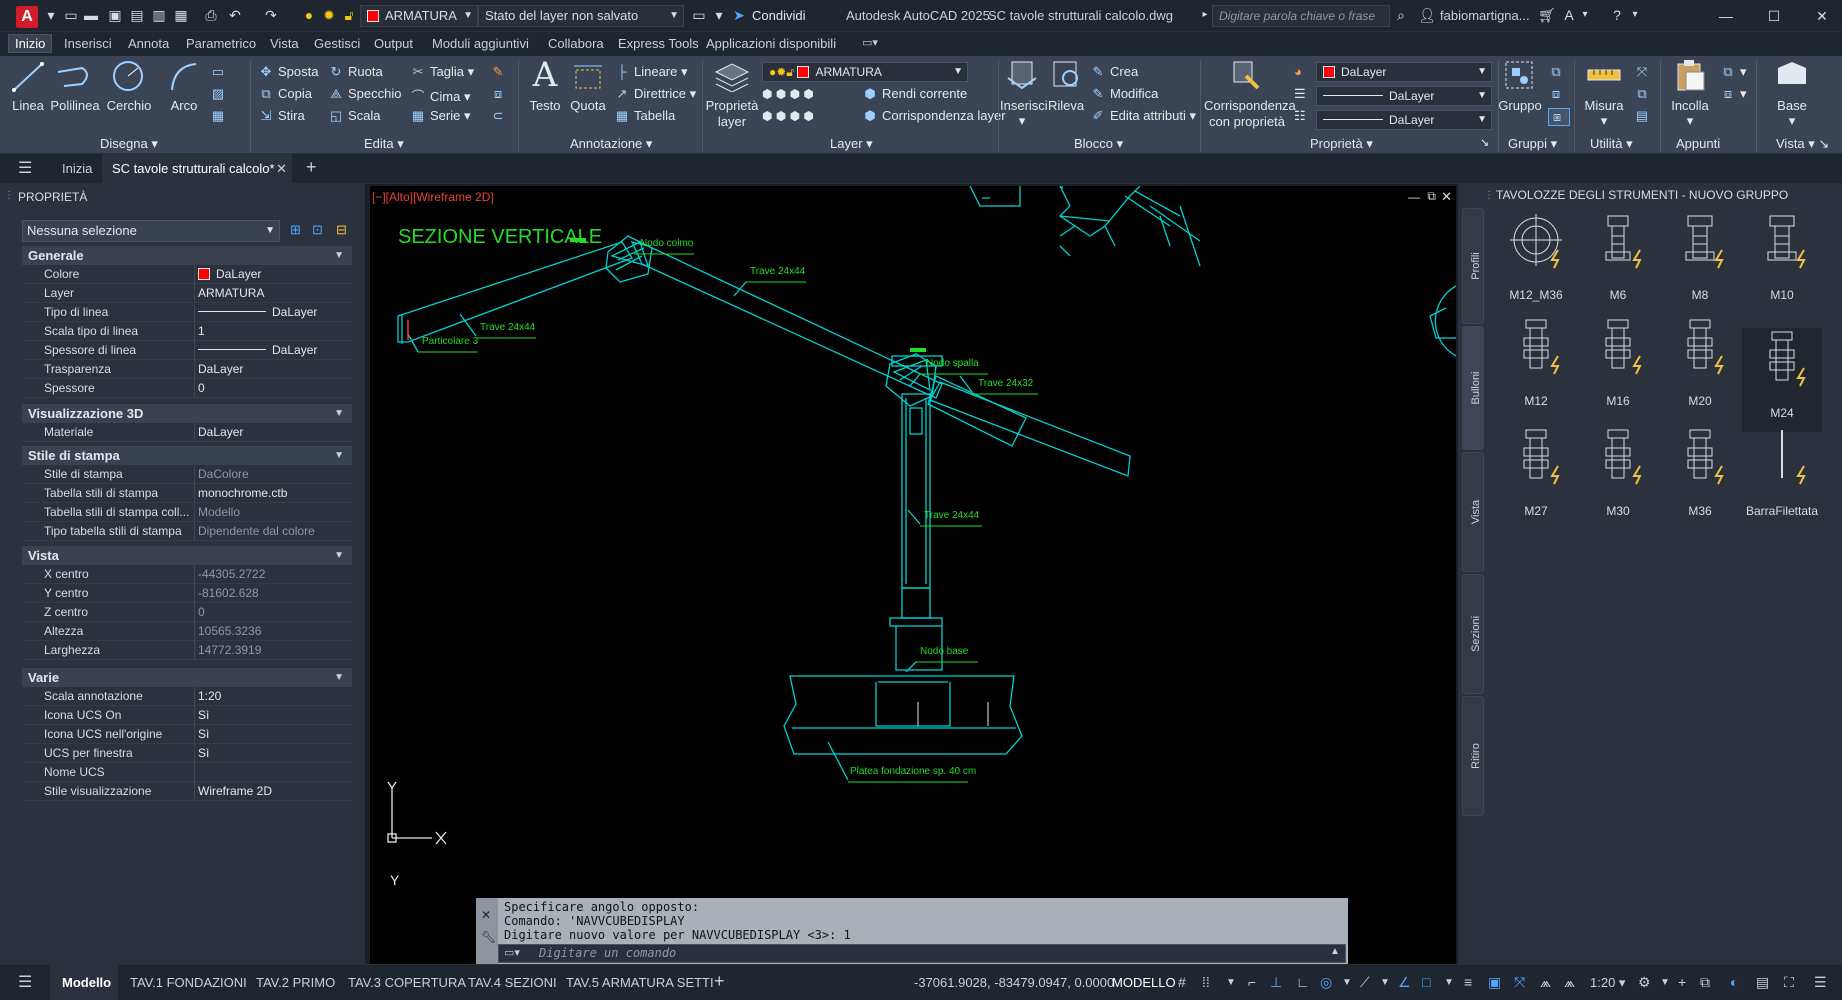  What do you see at coordinates (384, 144) in the screenshot?
I see `group-edita: Edita ▾` at bounding box center [384, 144].